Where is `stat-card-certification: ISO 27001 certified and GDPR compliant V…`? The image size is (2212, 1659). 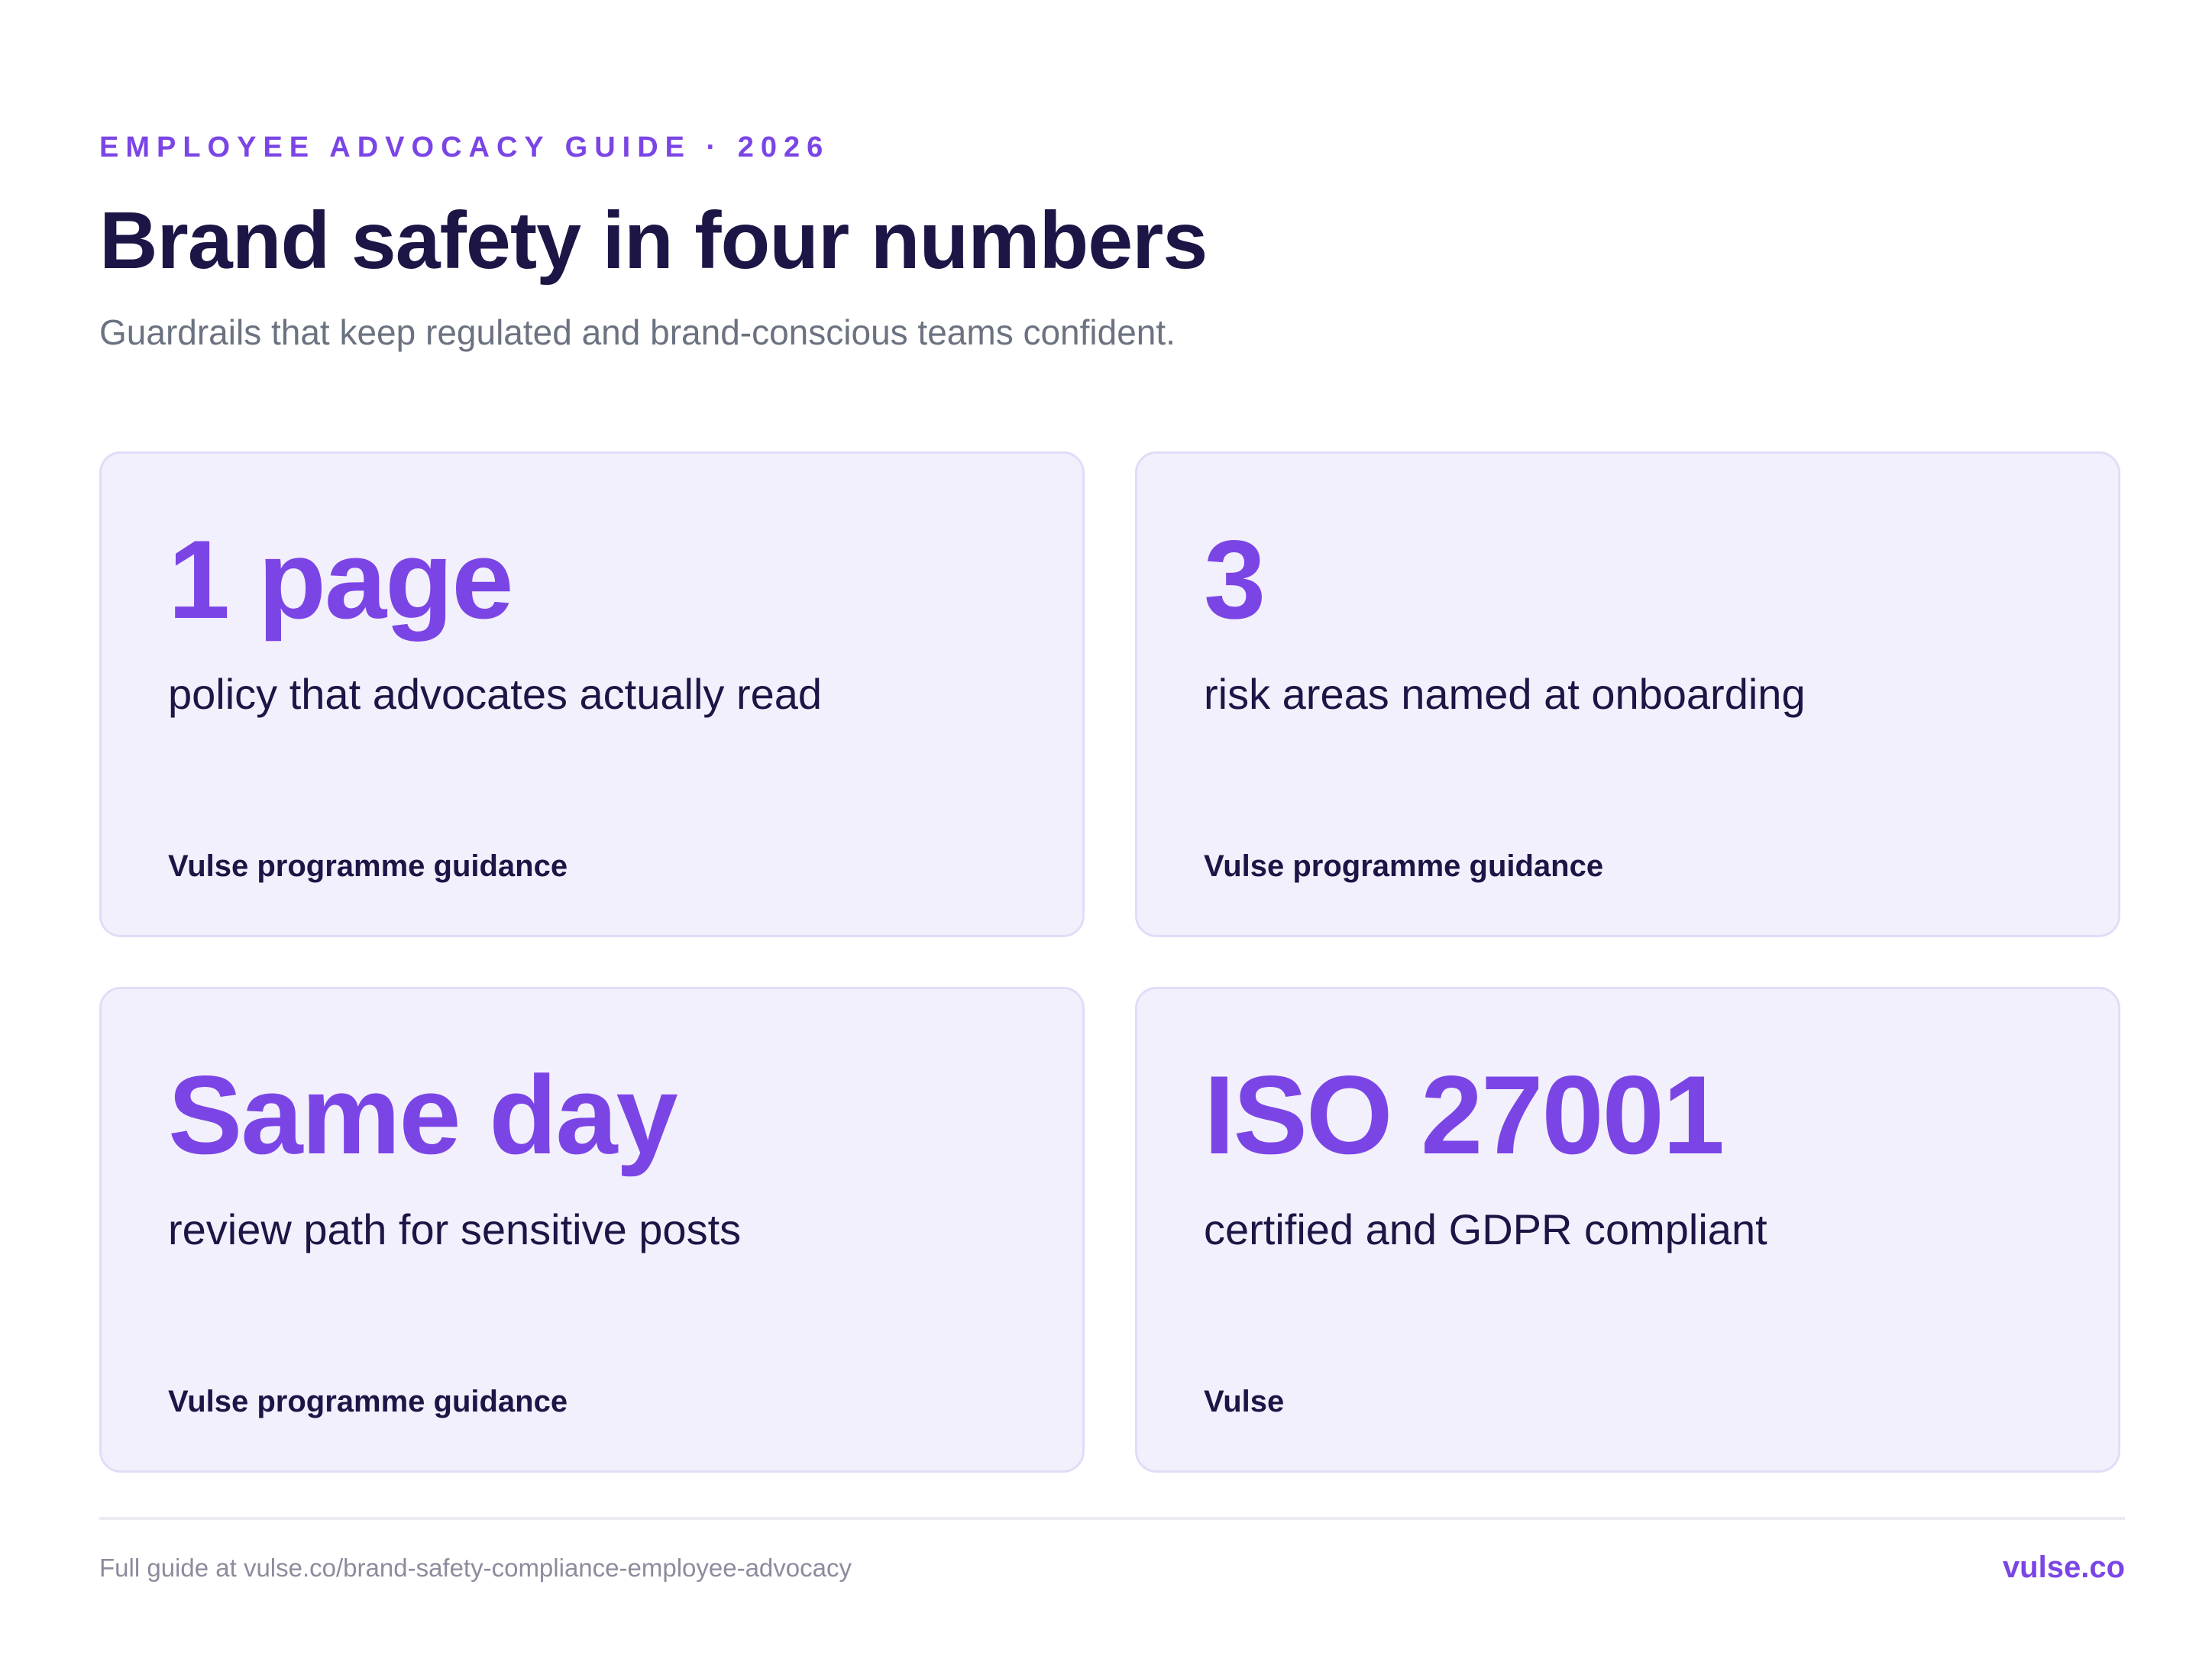
stat-card-certification: ISO 27001 certified and GDPR compliant V… is located at coordinates (1627, 1230).